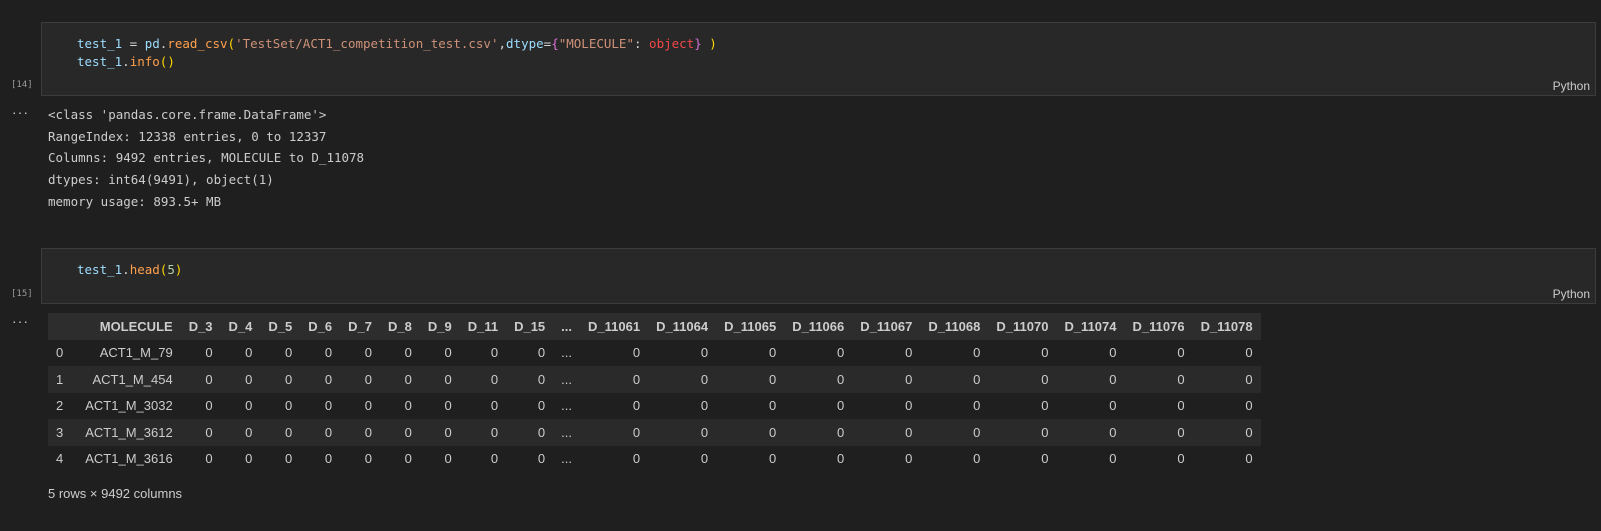  I want to click on execution-count: [15], so click(22, 294).